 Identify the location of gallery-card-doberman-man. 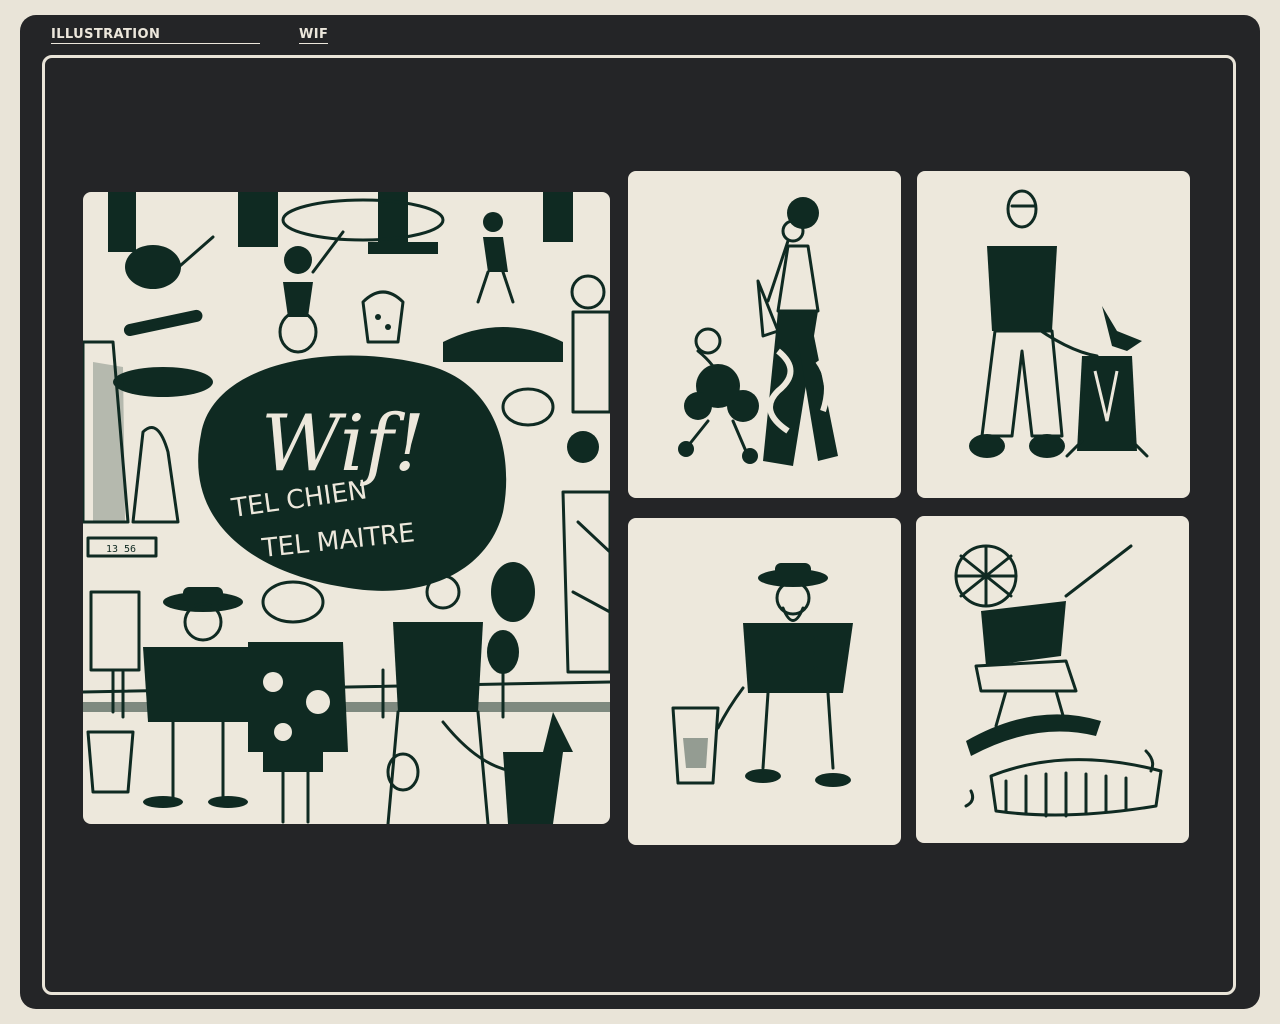
(1053, 334).